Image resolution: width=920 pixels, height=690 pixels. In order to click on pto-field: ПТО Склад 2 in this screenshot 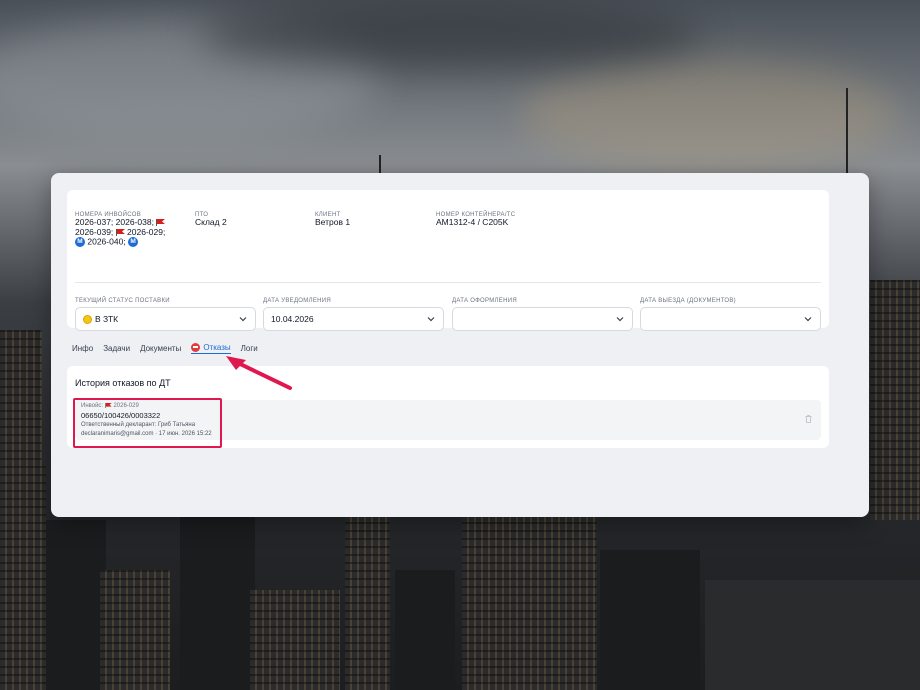, I will do `click(211, 220)`.